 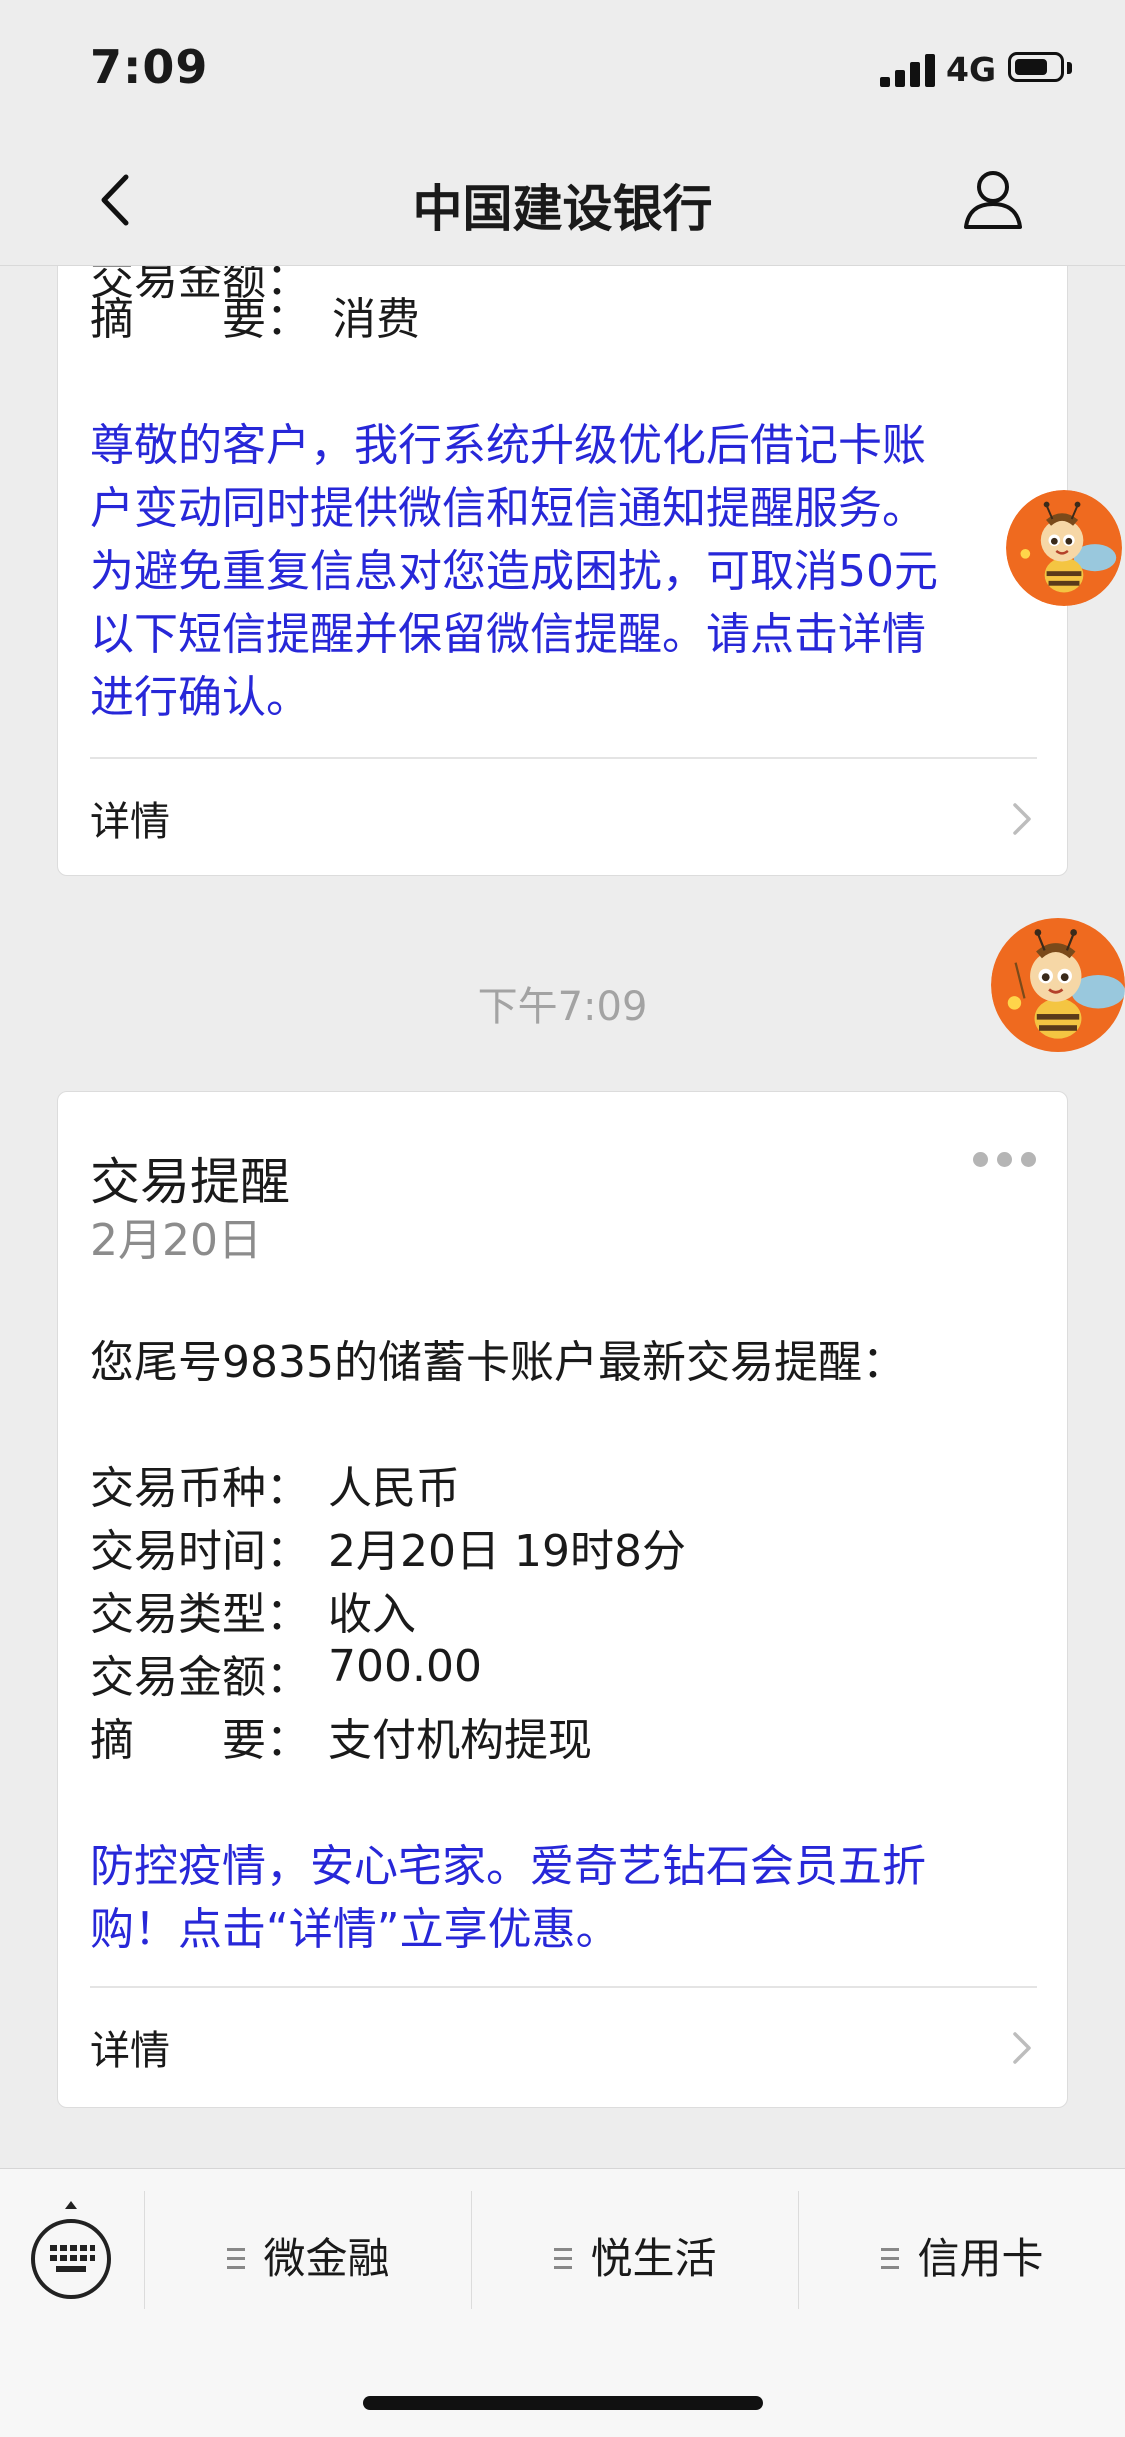 I want to click on notice-line-5: 进行确认。, so click(x=200, y=697).